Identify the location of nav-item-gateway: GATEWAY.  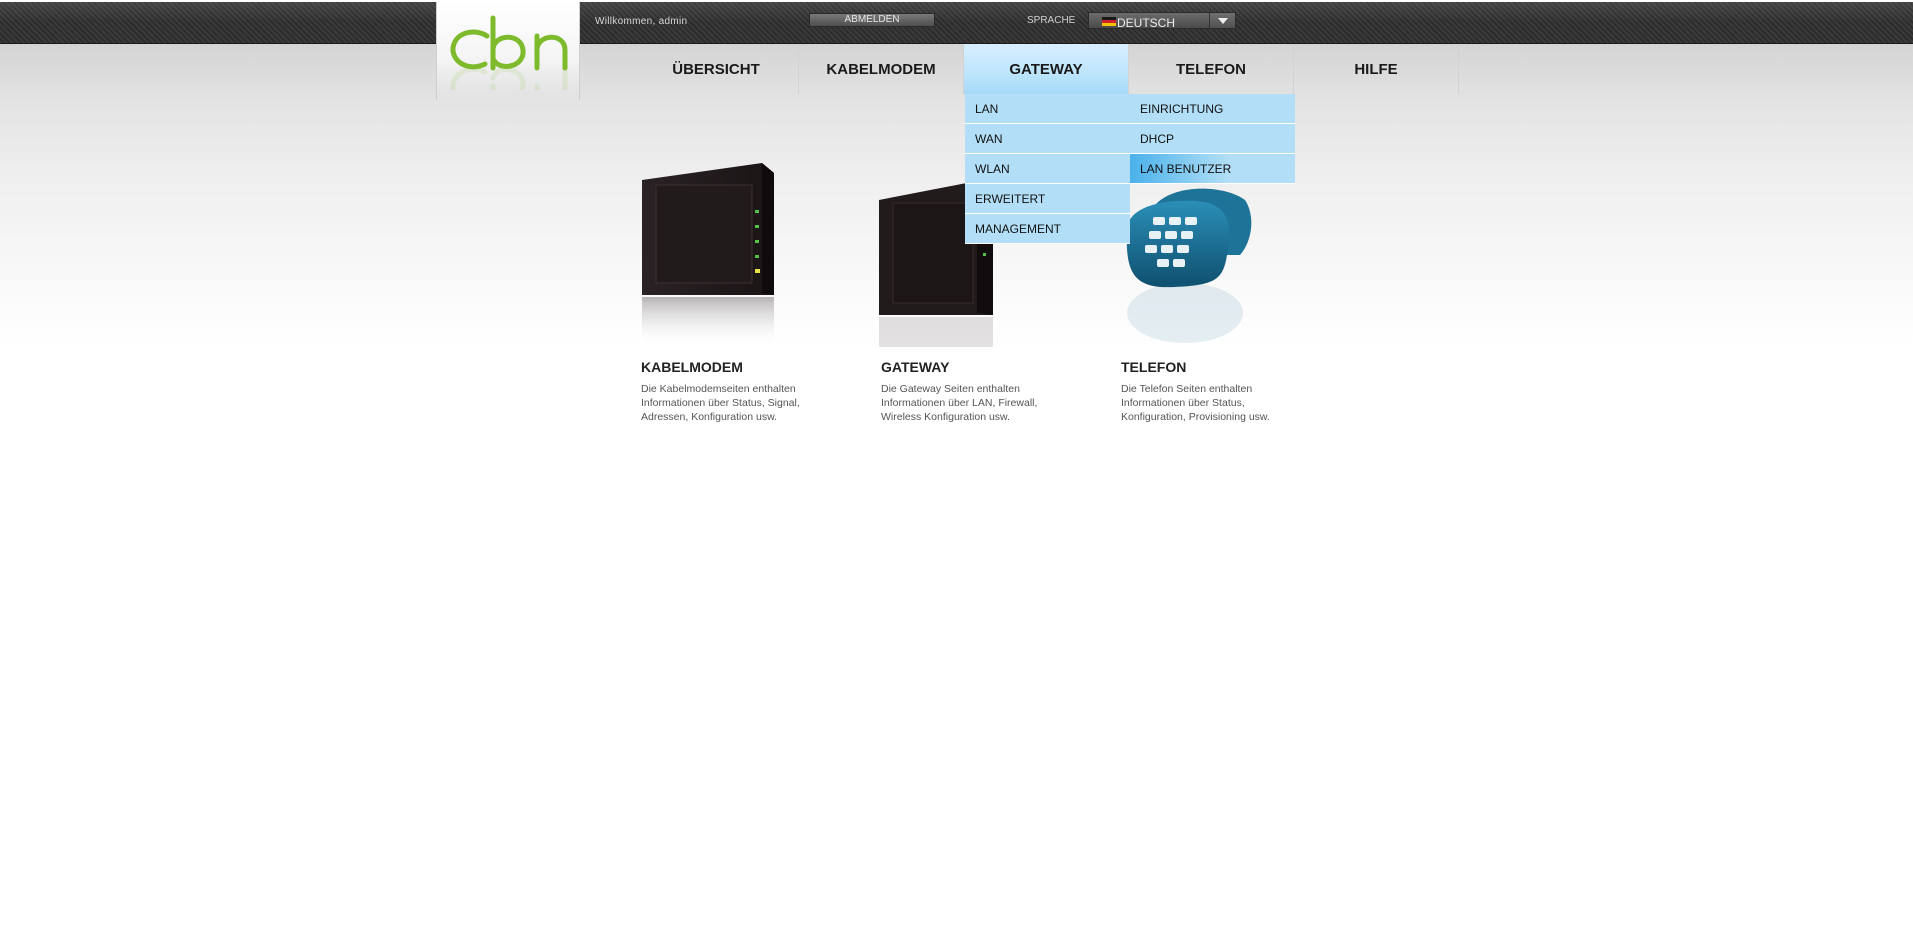
(1046, 69).